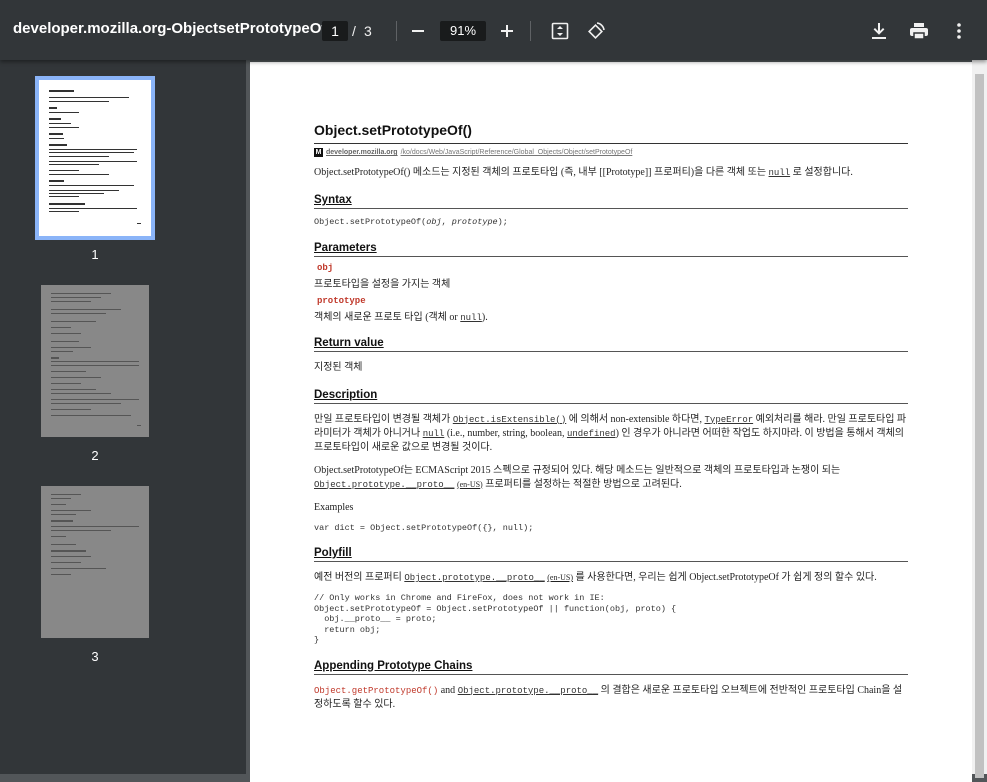 Image resolution: width=987 pixels, height=782 pixels. What do you see at coordinates (333, 553) in the screenshot?
I see `heading-text: Polyfill` at bounding box center [333, 553].